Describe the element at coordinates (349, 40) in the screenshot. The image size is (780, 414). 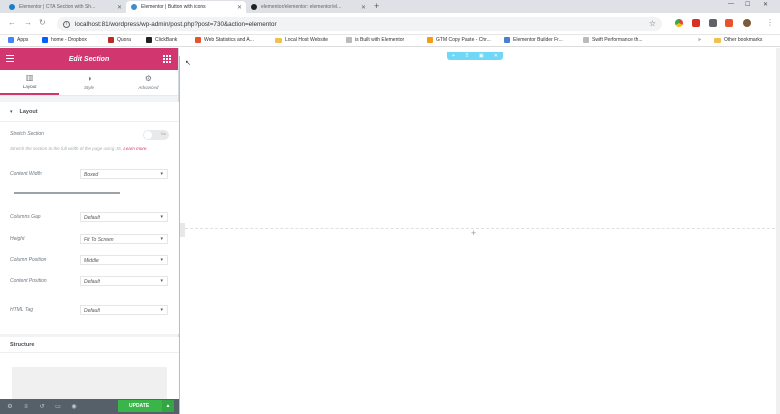
I see `page-icon` at that location.